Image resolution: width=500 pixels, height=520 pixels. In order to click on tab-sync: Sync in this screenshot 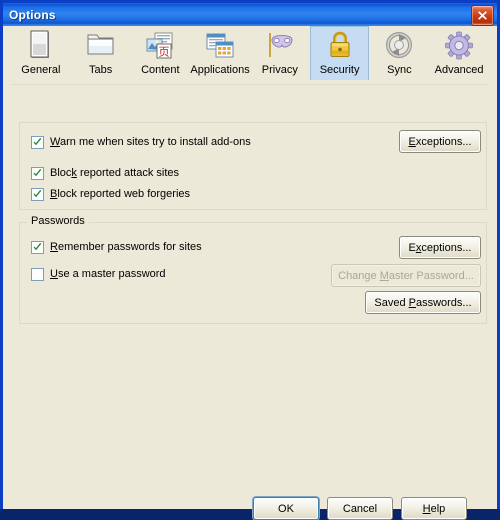, I will do `click(399, 53)`.